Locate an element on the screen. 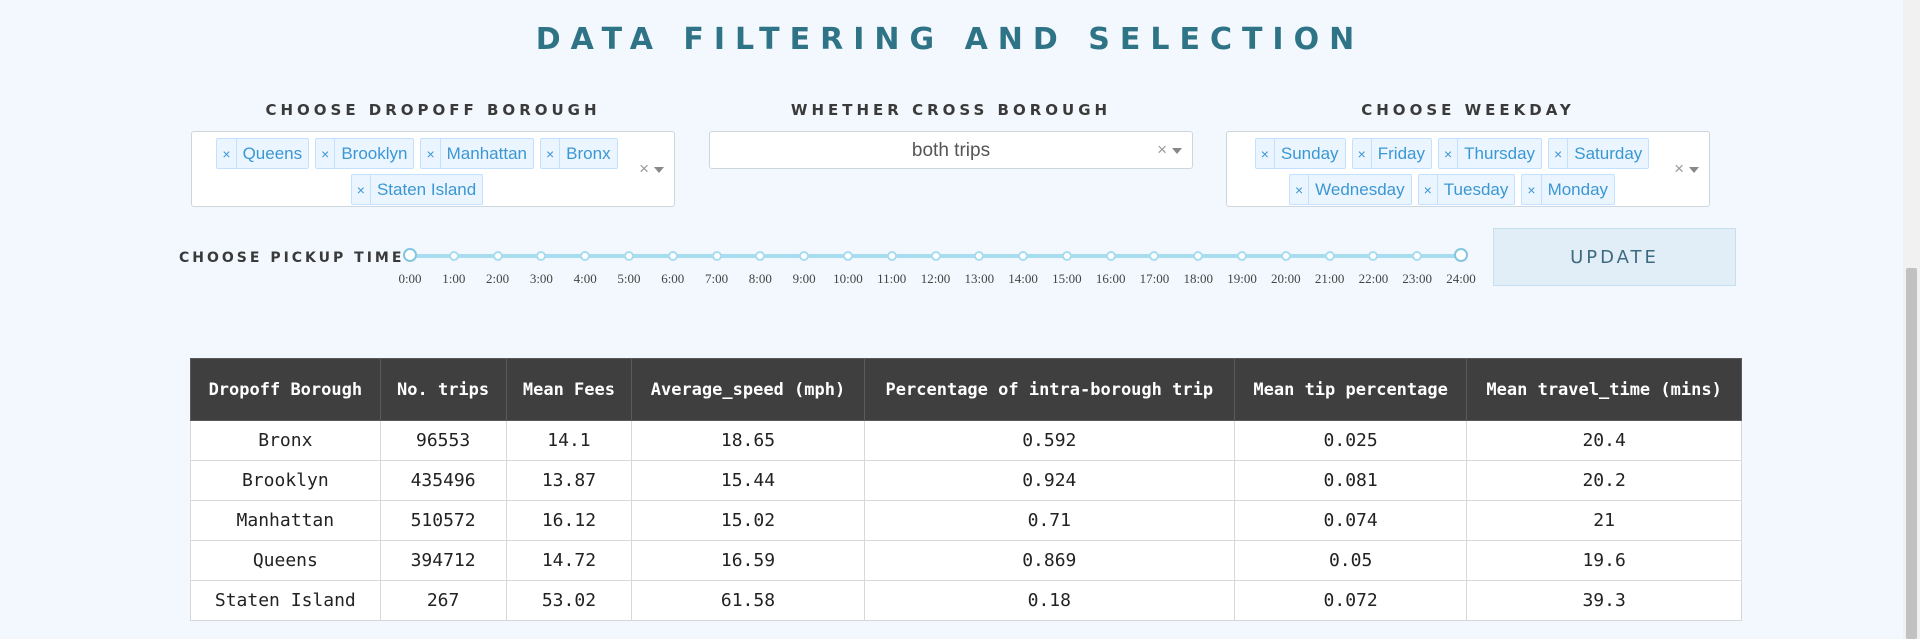  weekday-chip: × Wednesday is located at coordinates (1350, 189).